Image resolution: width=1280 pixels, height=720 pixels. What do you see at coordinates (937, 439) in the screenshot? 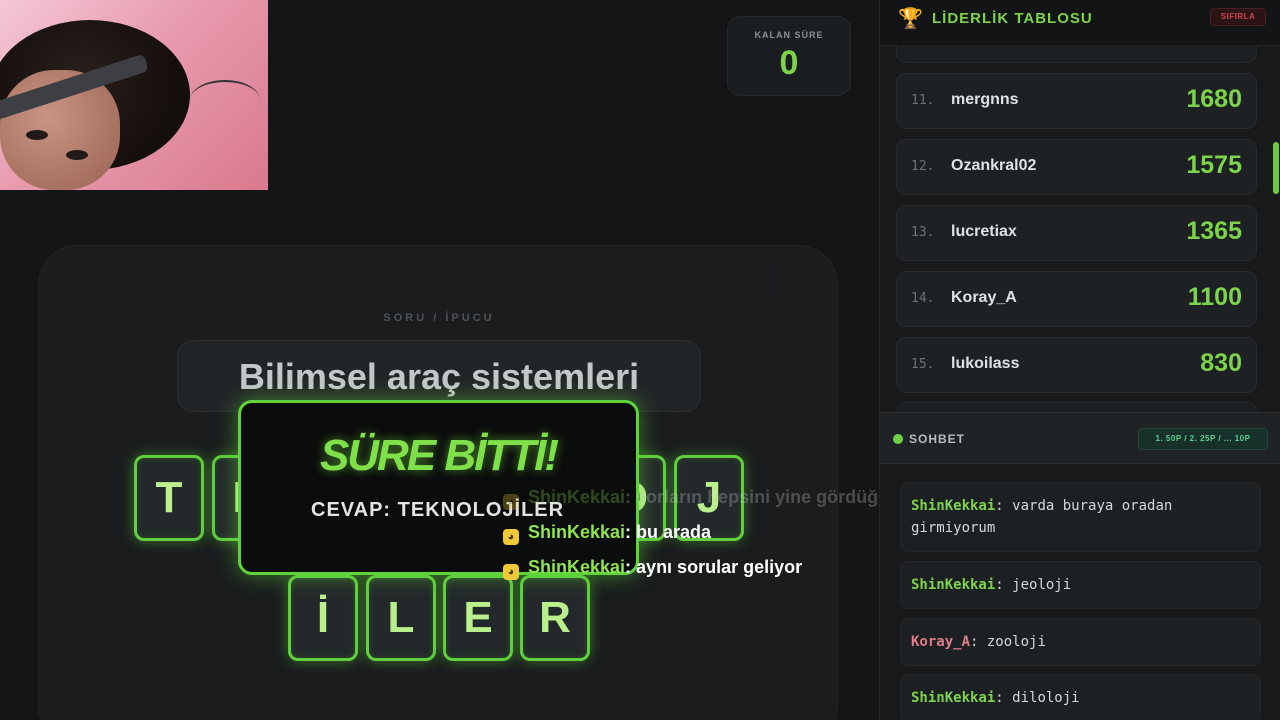
I see `chat-title: SOHBET` at bounding box center [937, 439].